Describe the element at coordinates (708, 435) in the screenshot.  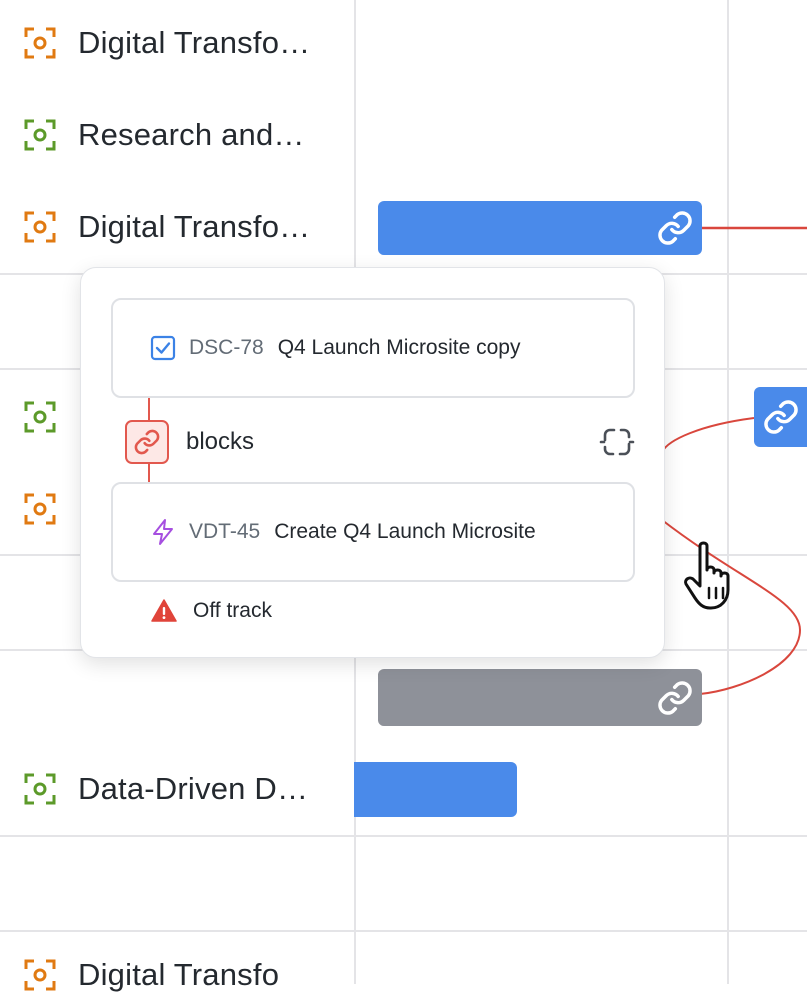
I see `dependency-curve` at that location.